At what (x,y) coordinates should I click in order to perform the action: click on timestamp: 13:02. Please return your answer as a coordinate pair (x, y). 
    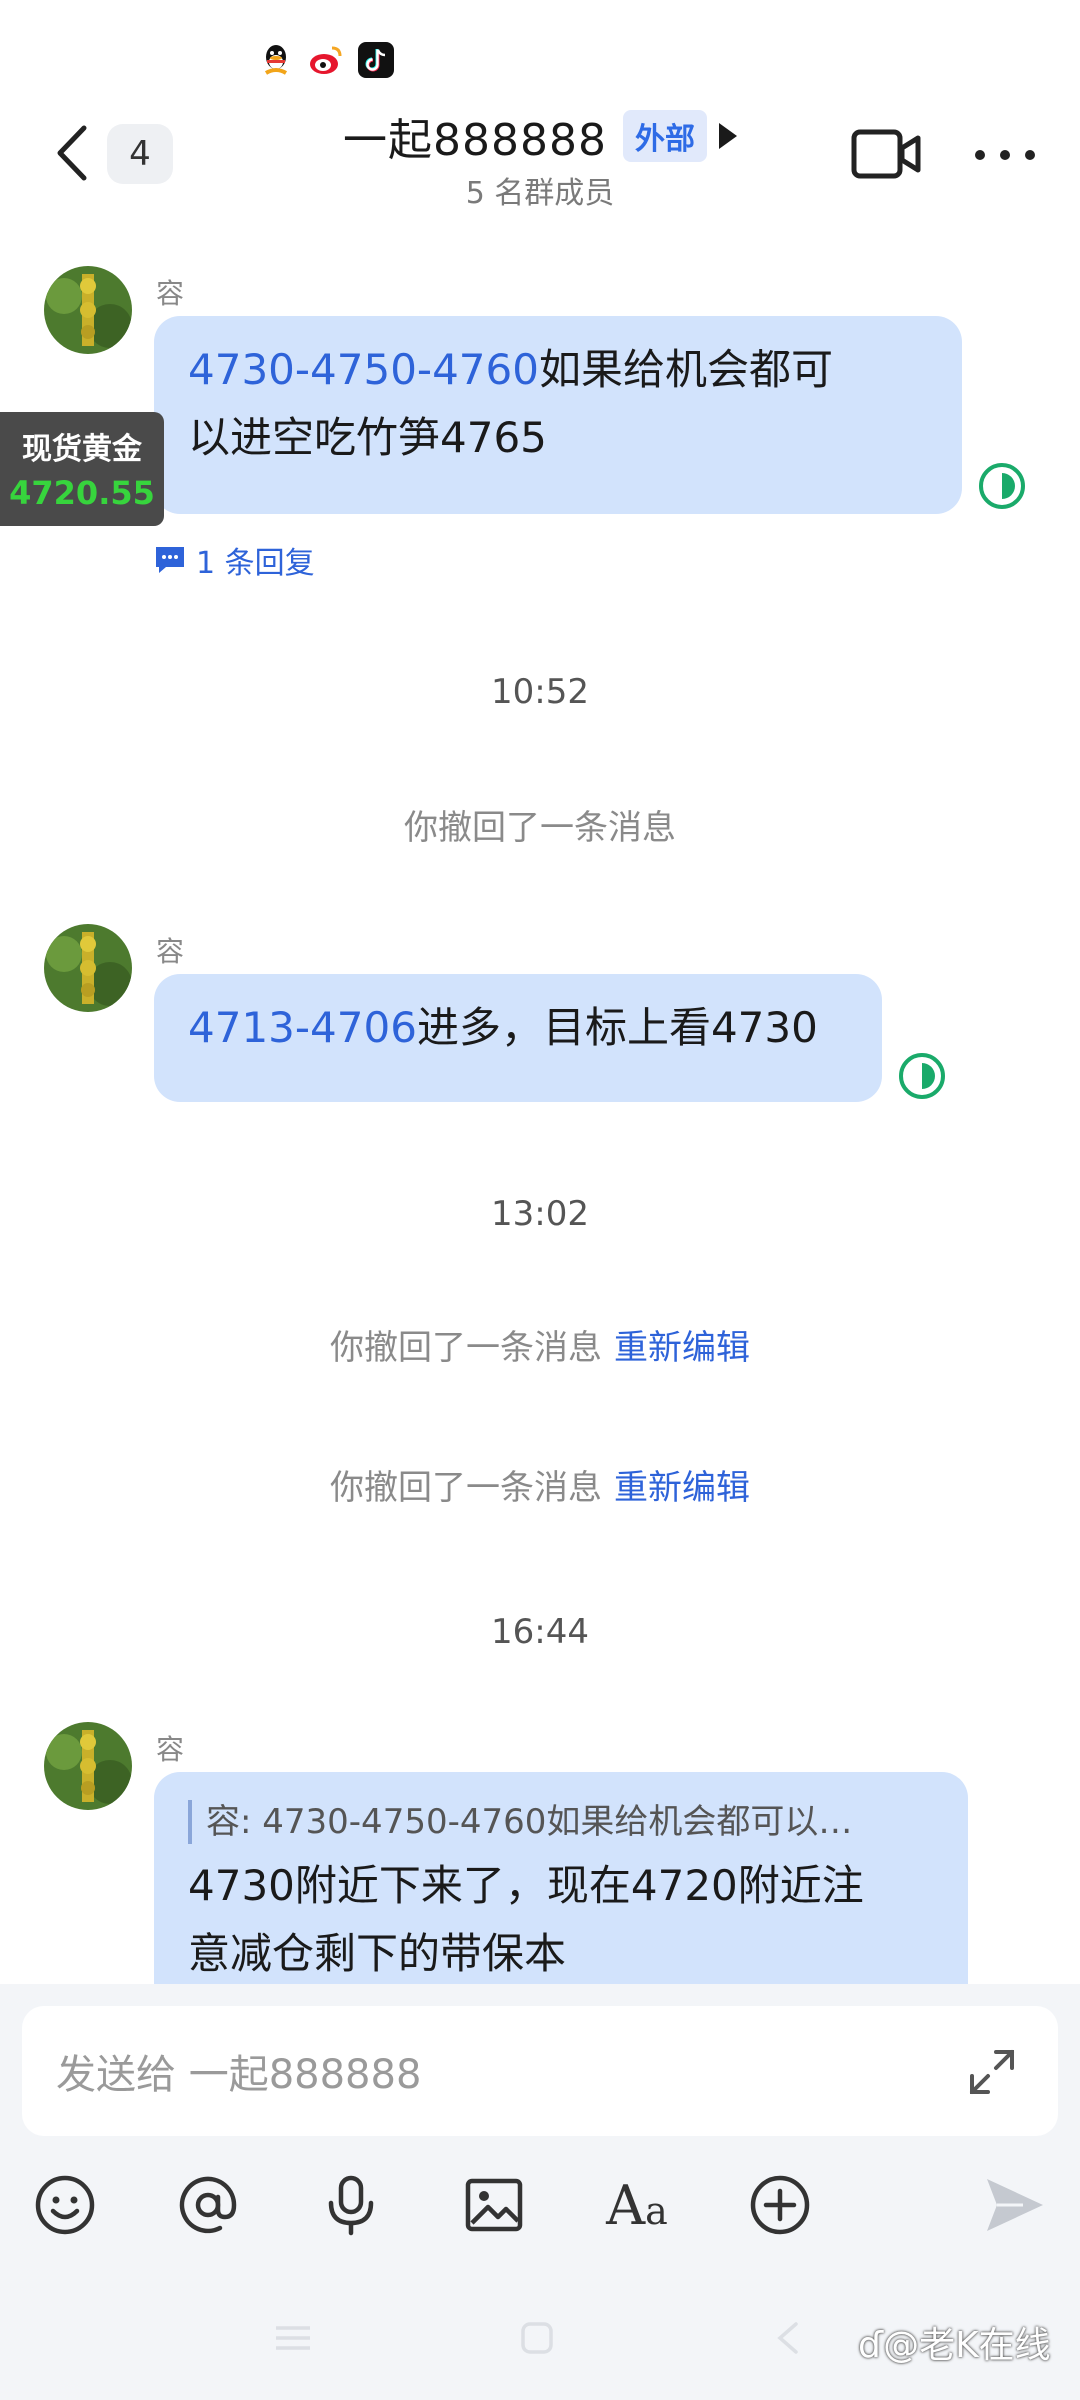
    Looking at the image, I should click on (540, 1214).